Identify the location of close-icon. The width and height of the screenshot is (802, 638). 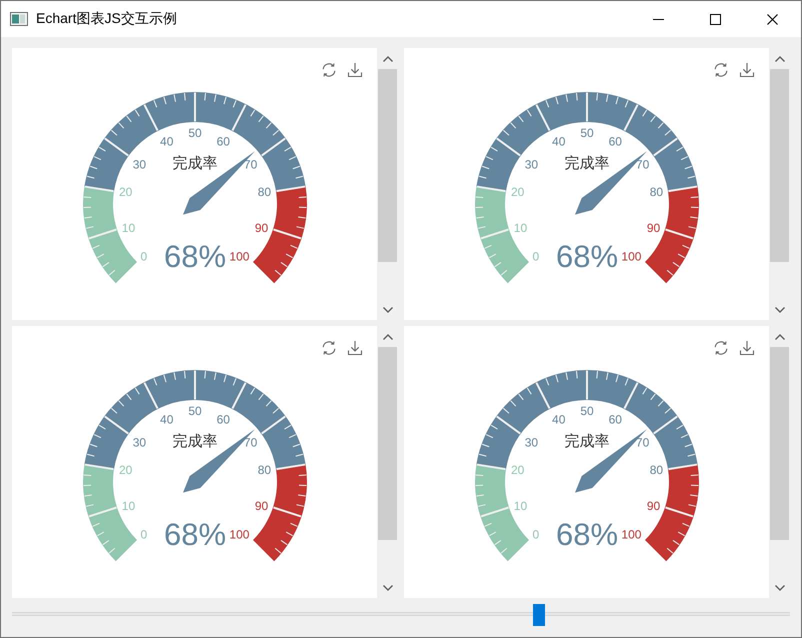
(772, 19).